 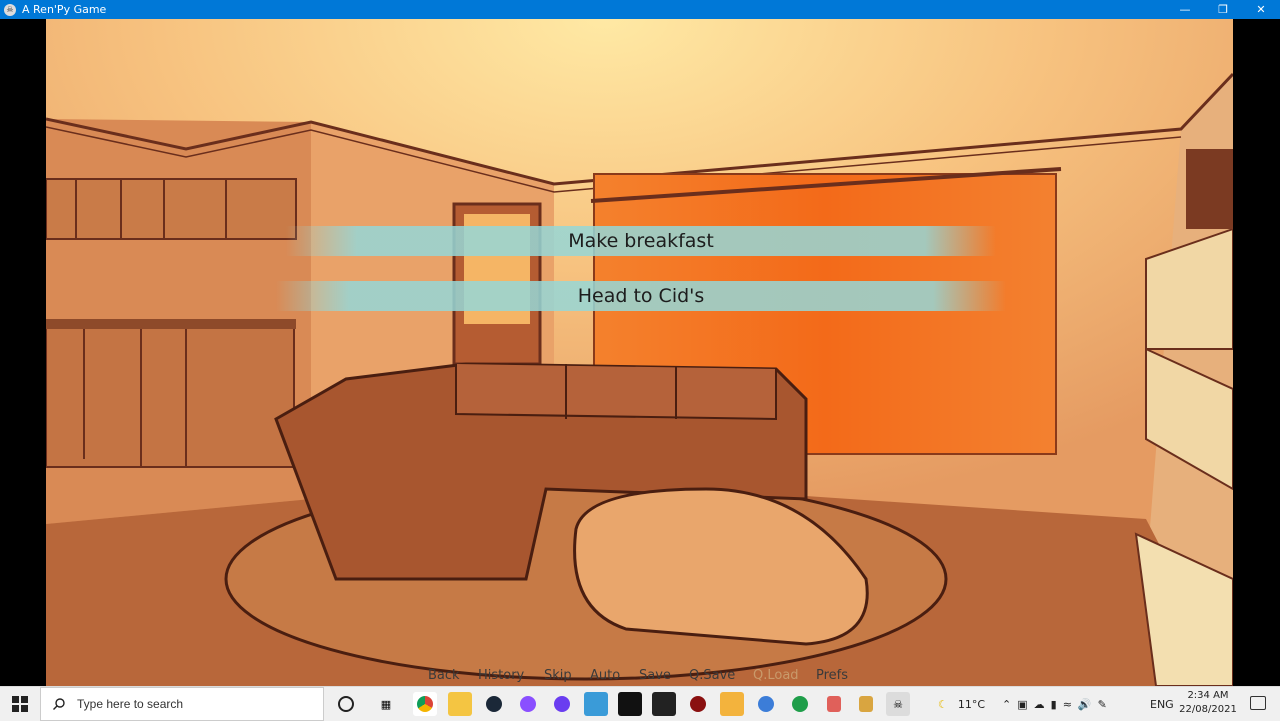 What do you see at coordinates (943, 704) in the screenshot?
I see `moon-icon: ☾` at bounding box center [943, 704].